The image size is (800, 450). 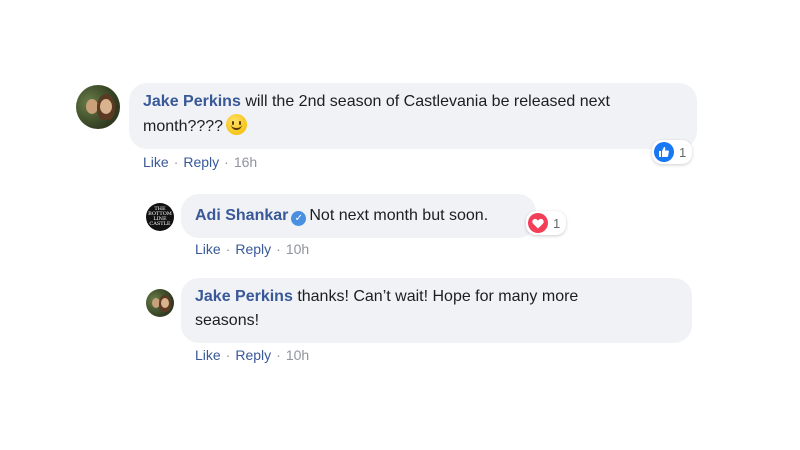 I want to click on comment-bubble: Adi Shankar ✓ Not next month but soon., so click(x=358, y=216).